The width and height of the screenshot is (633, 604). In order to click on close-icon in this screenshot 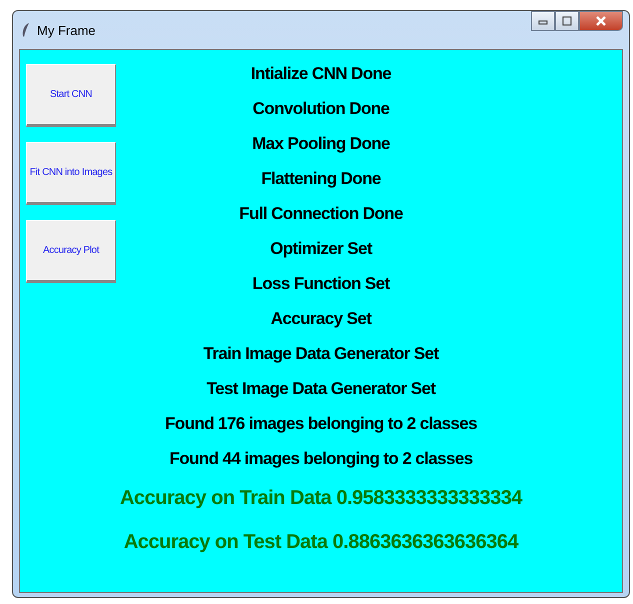, I will do `click(601, 21)`.